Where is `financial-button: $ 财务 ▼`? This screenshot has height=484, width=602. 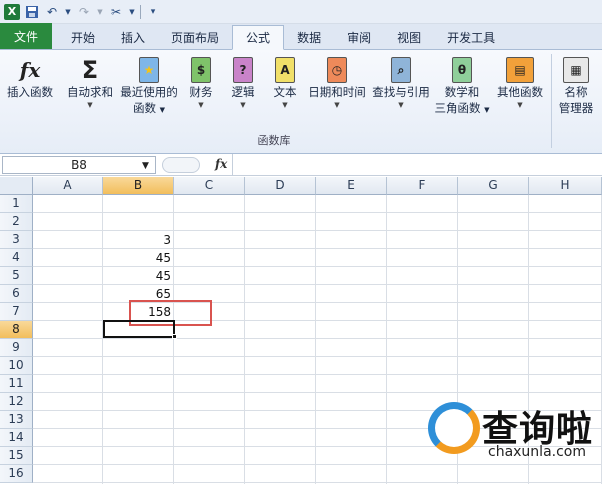 financial-button: $ 财务 ▼ is located at coordinates (201, 83).